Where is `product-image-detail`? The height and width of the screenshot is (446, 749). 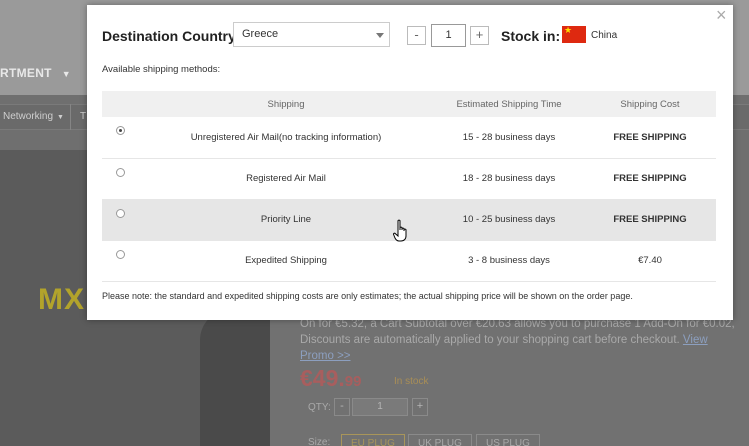 product-image-detail is located at coordinates (235, 378).